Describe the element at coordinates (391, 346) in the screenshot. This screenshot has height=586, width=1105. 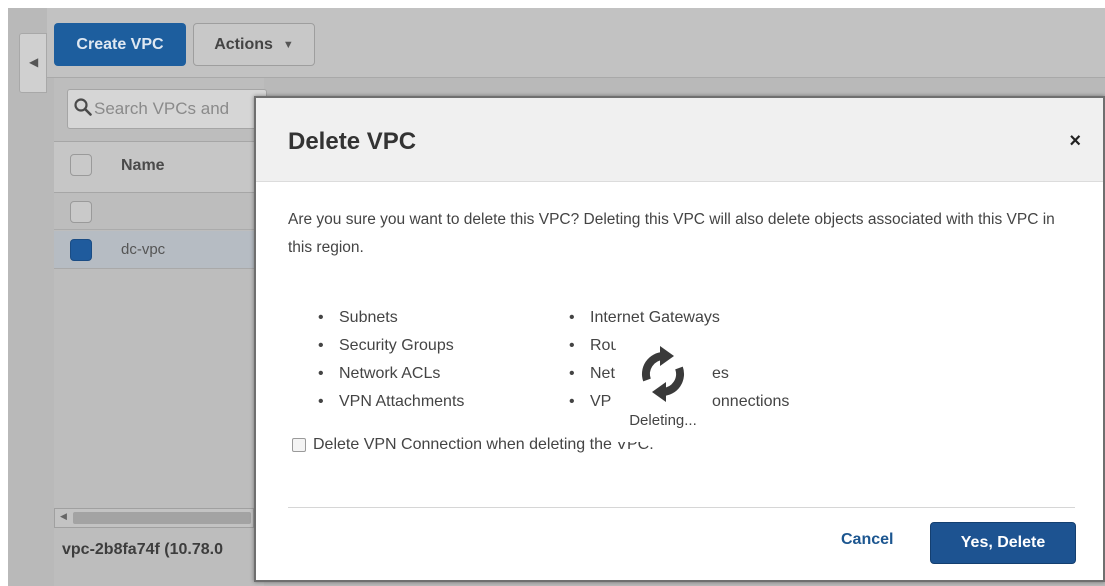
I see `list-item: Security Groups` at that location.